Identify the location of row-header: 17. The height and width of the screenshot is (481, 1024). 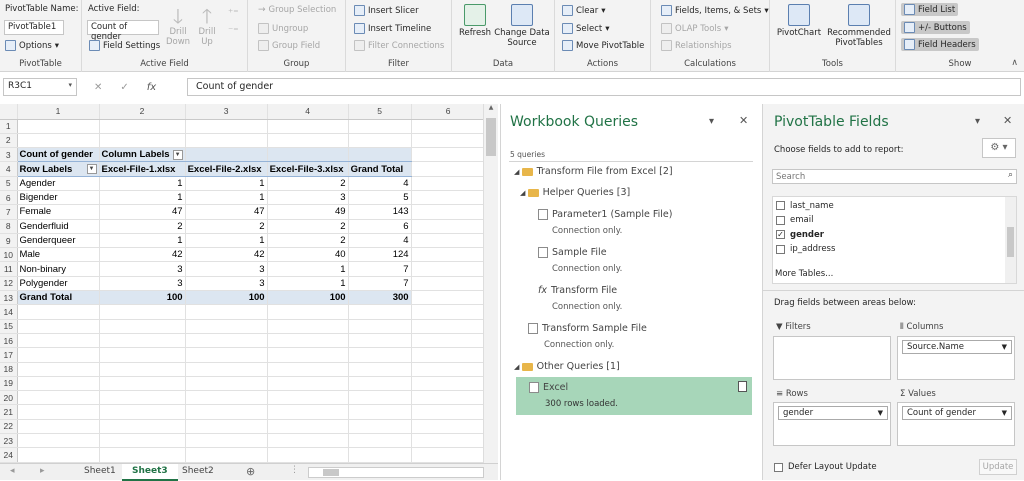
(9, 355).